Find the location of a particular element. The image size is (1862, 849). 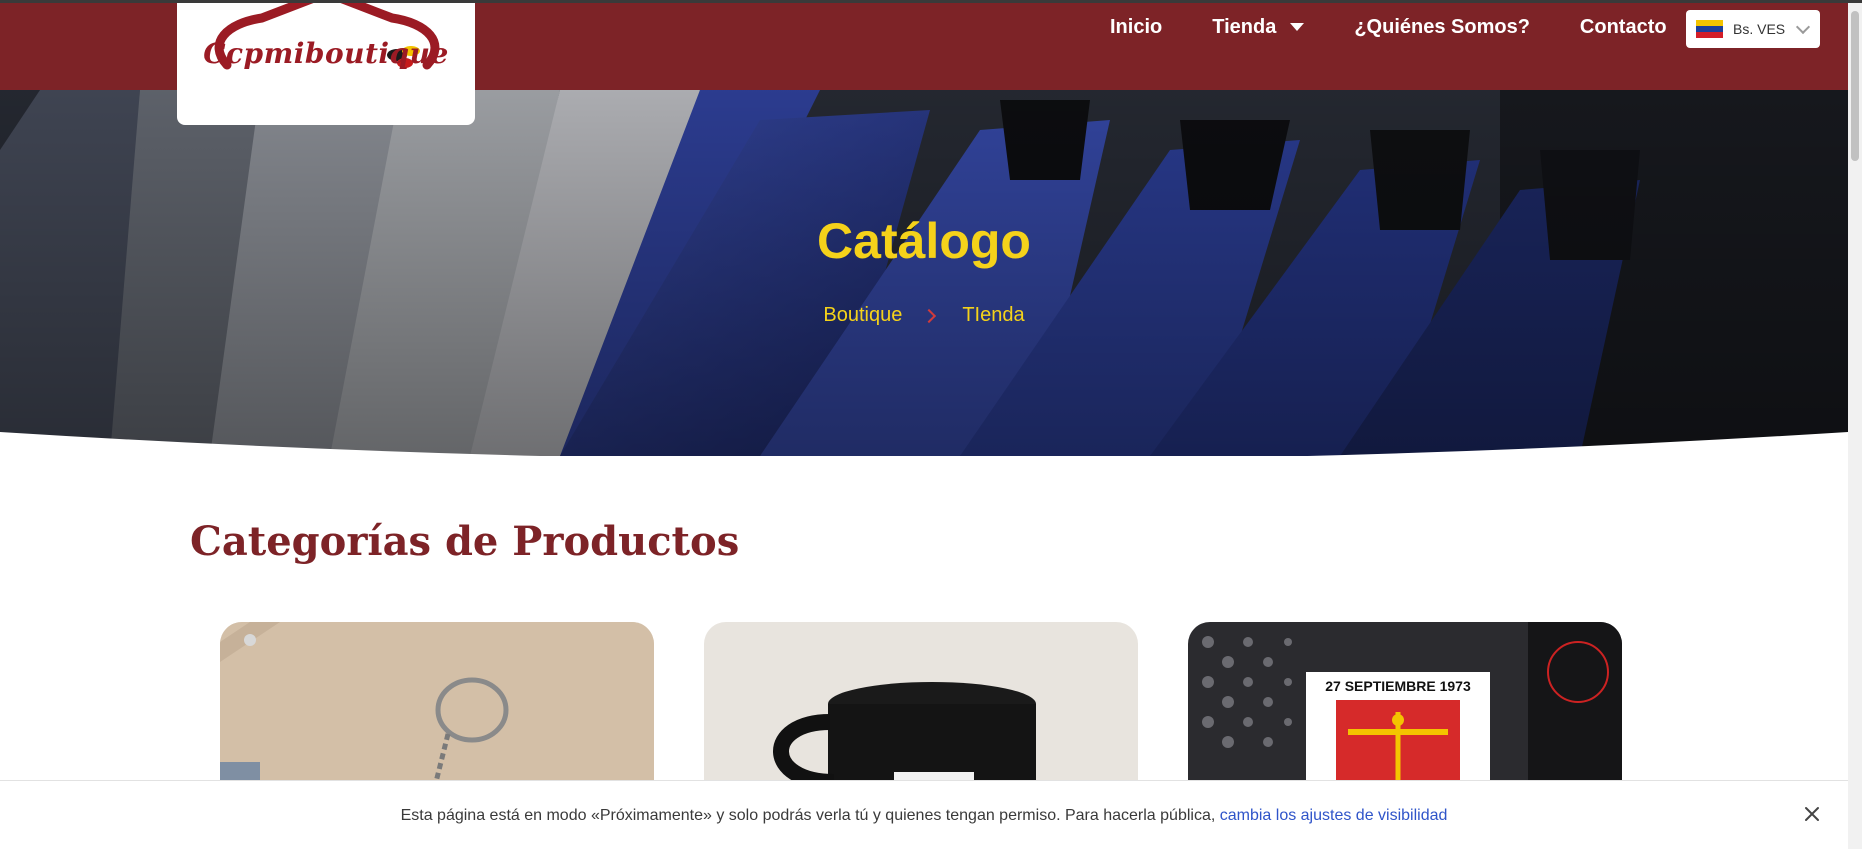

site-logo: Ccpmiboutique is located at coordinates (326, 64).